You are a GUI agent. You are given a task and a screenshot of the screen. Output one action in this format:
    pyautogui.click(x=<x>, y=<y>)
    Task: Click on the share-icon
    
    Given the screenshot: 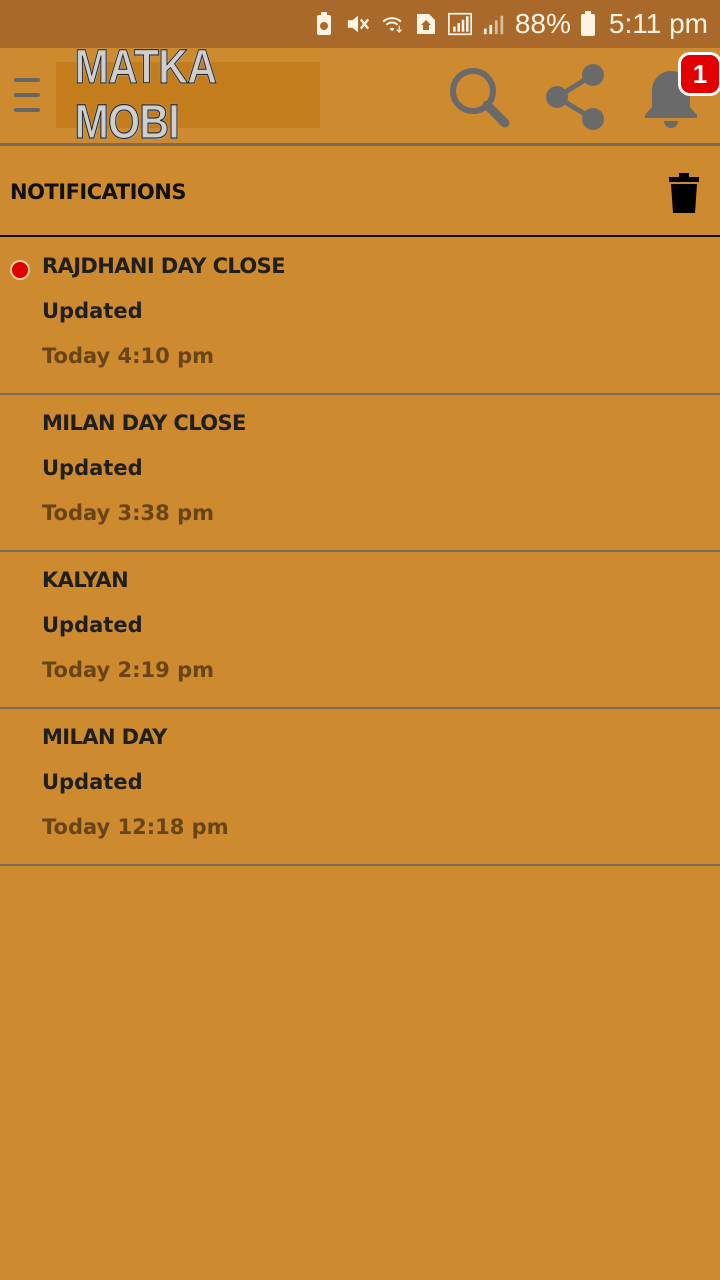 What is the action you would take?
    pyautogui.click(x=575, y=97)
    